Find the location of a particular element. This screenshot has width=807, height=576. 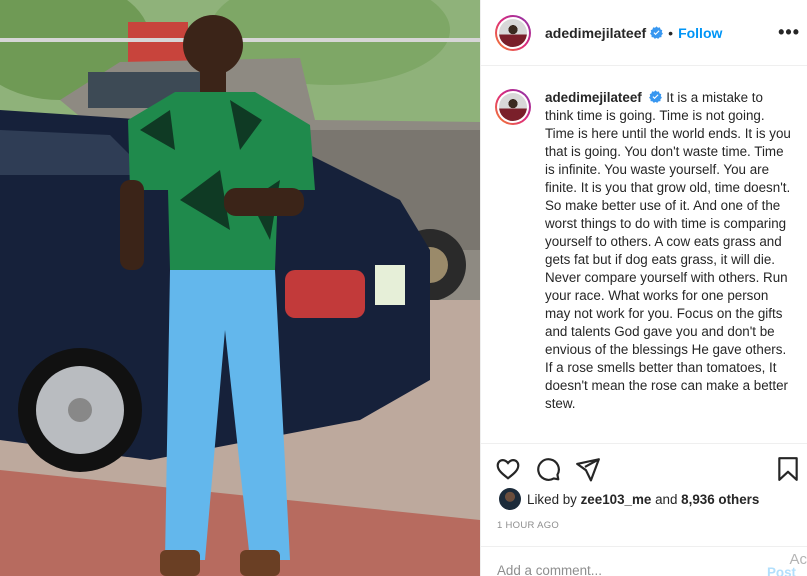

more-options-icon: ••• is located at coordinates (789, 32).